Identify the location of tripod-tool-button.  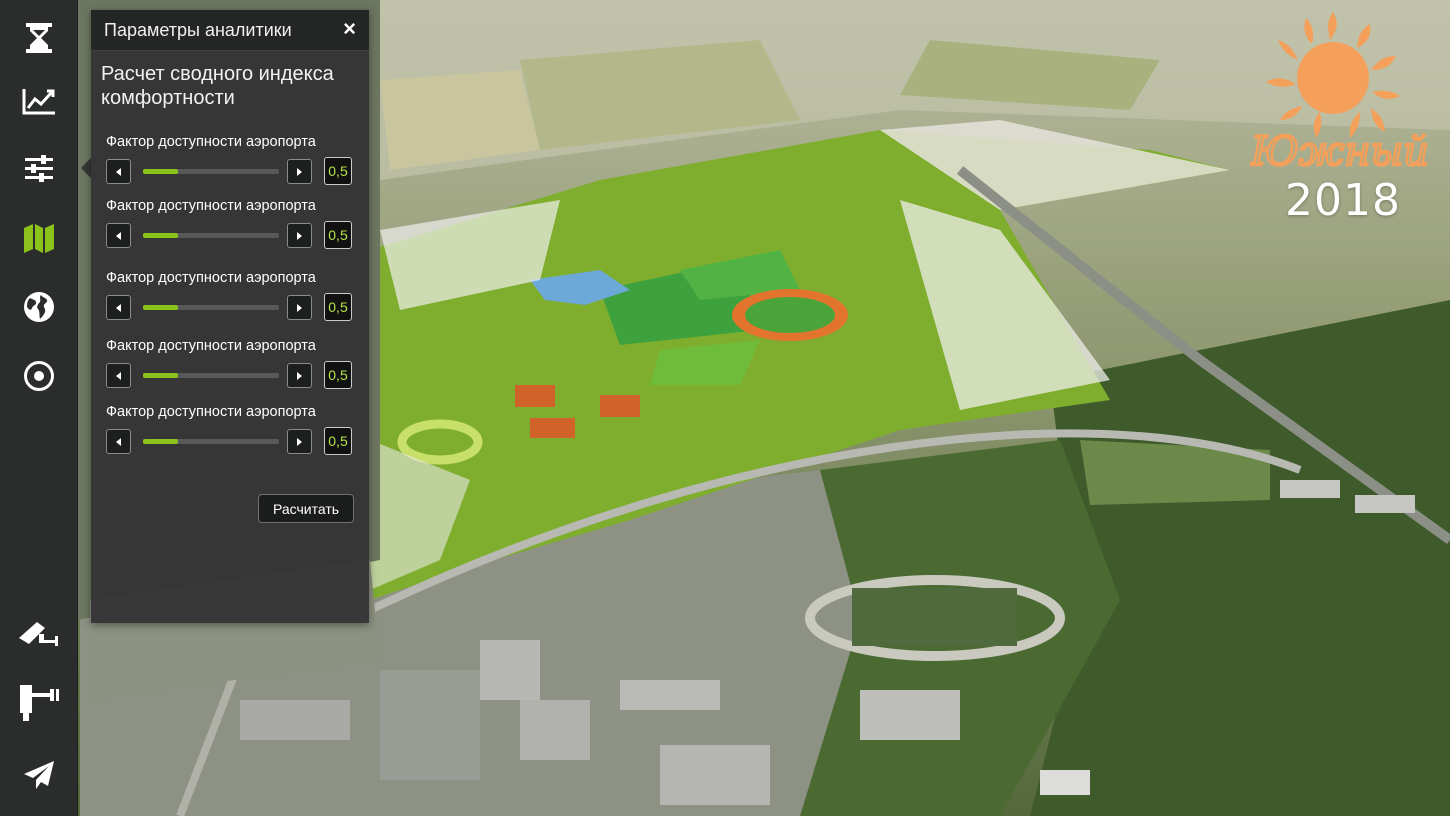
(38, 703).